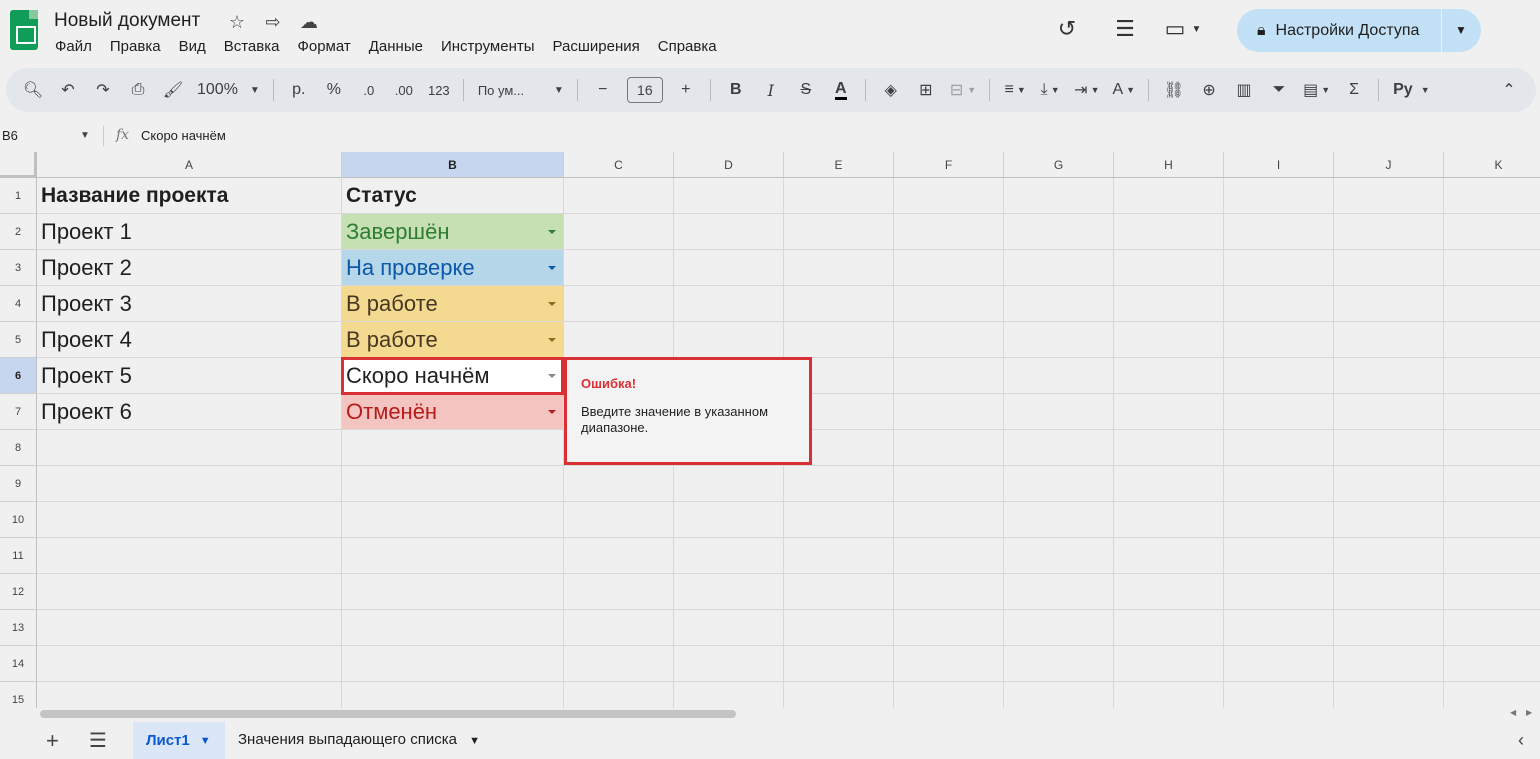 The image size is (1540, 759). What do you see at coordinates (359, 739) in the screenshot?
I see `sheet-tab-2: Значения выпадающего списка ▼` at bounding box center [359, 739].